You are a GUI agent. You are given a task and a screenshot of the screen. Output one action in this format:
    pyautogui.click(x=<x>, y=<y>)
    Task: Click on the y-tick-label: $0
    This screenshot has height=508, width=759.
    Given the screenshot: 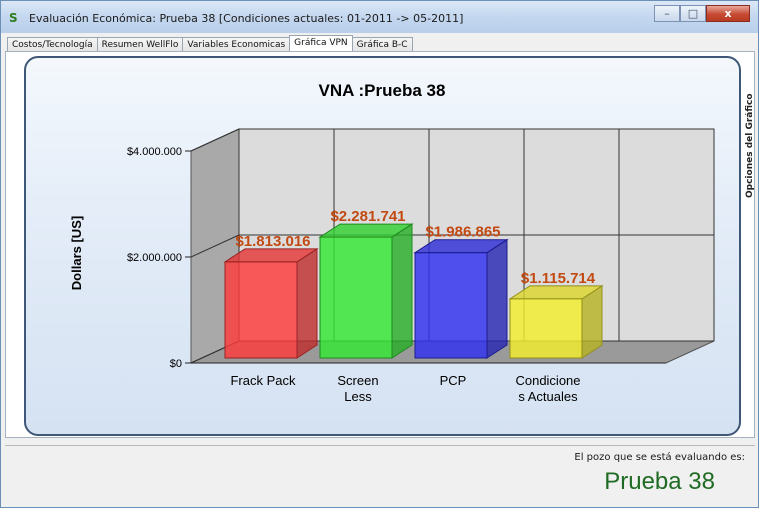 What is the action you would take?
    pyautogui.click(x=176, y=364)
    